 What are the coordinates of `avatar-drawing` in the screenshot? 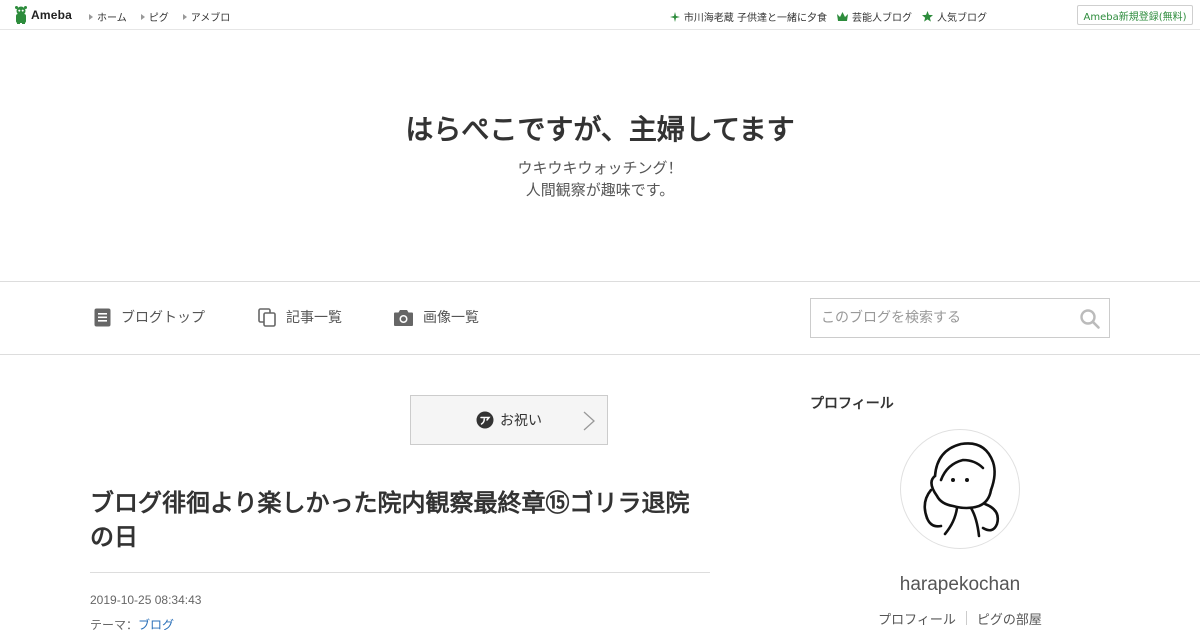 It's located at (961, 490).